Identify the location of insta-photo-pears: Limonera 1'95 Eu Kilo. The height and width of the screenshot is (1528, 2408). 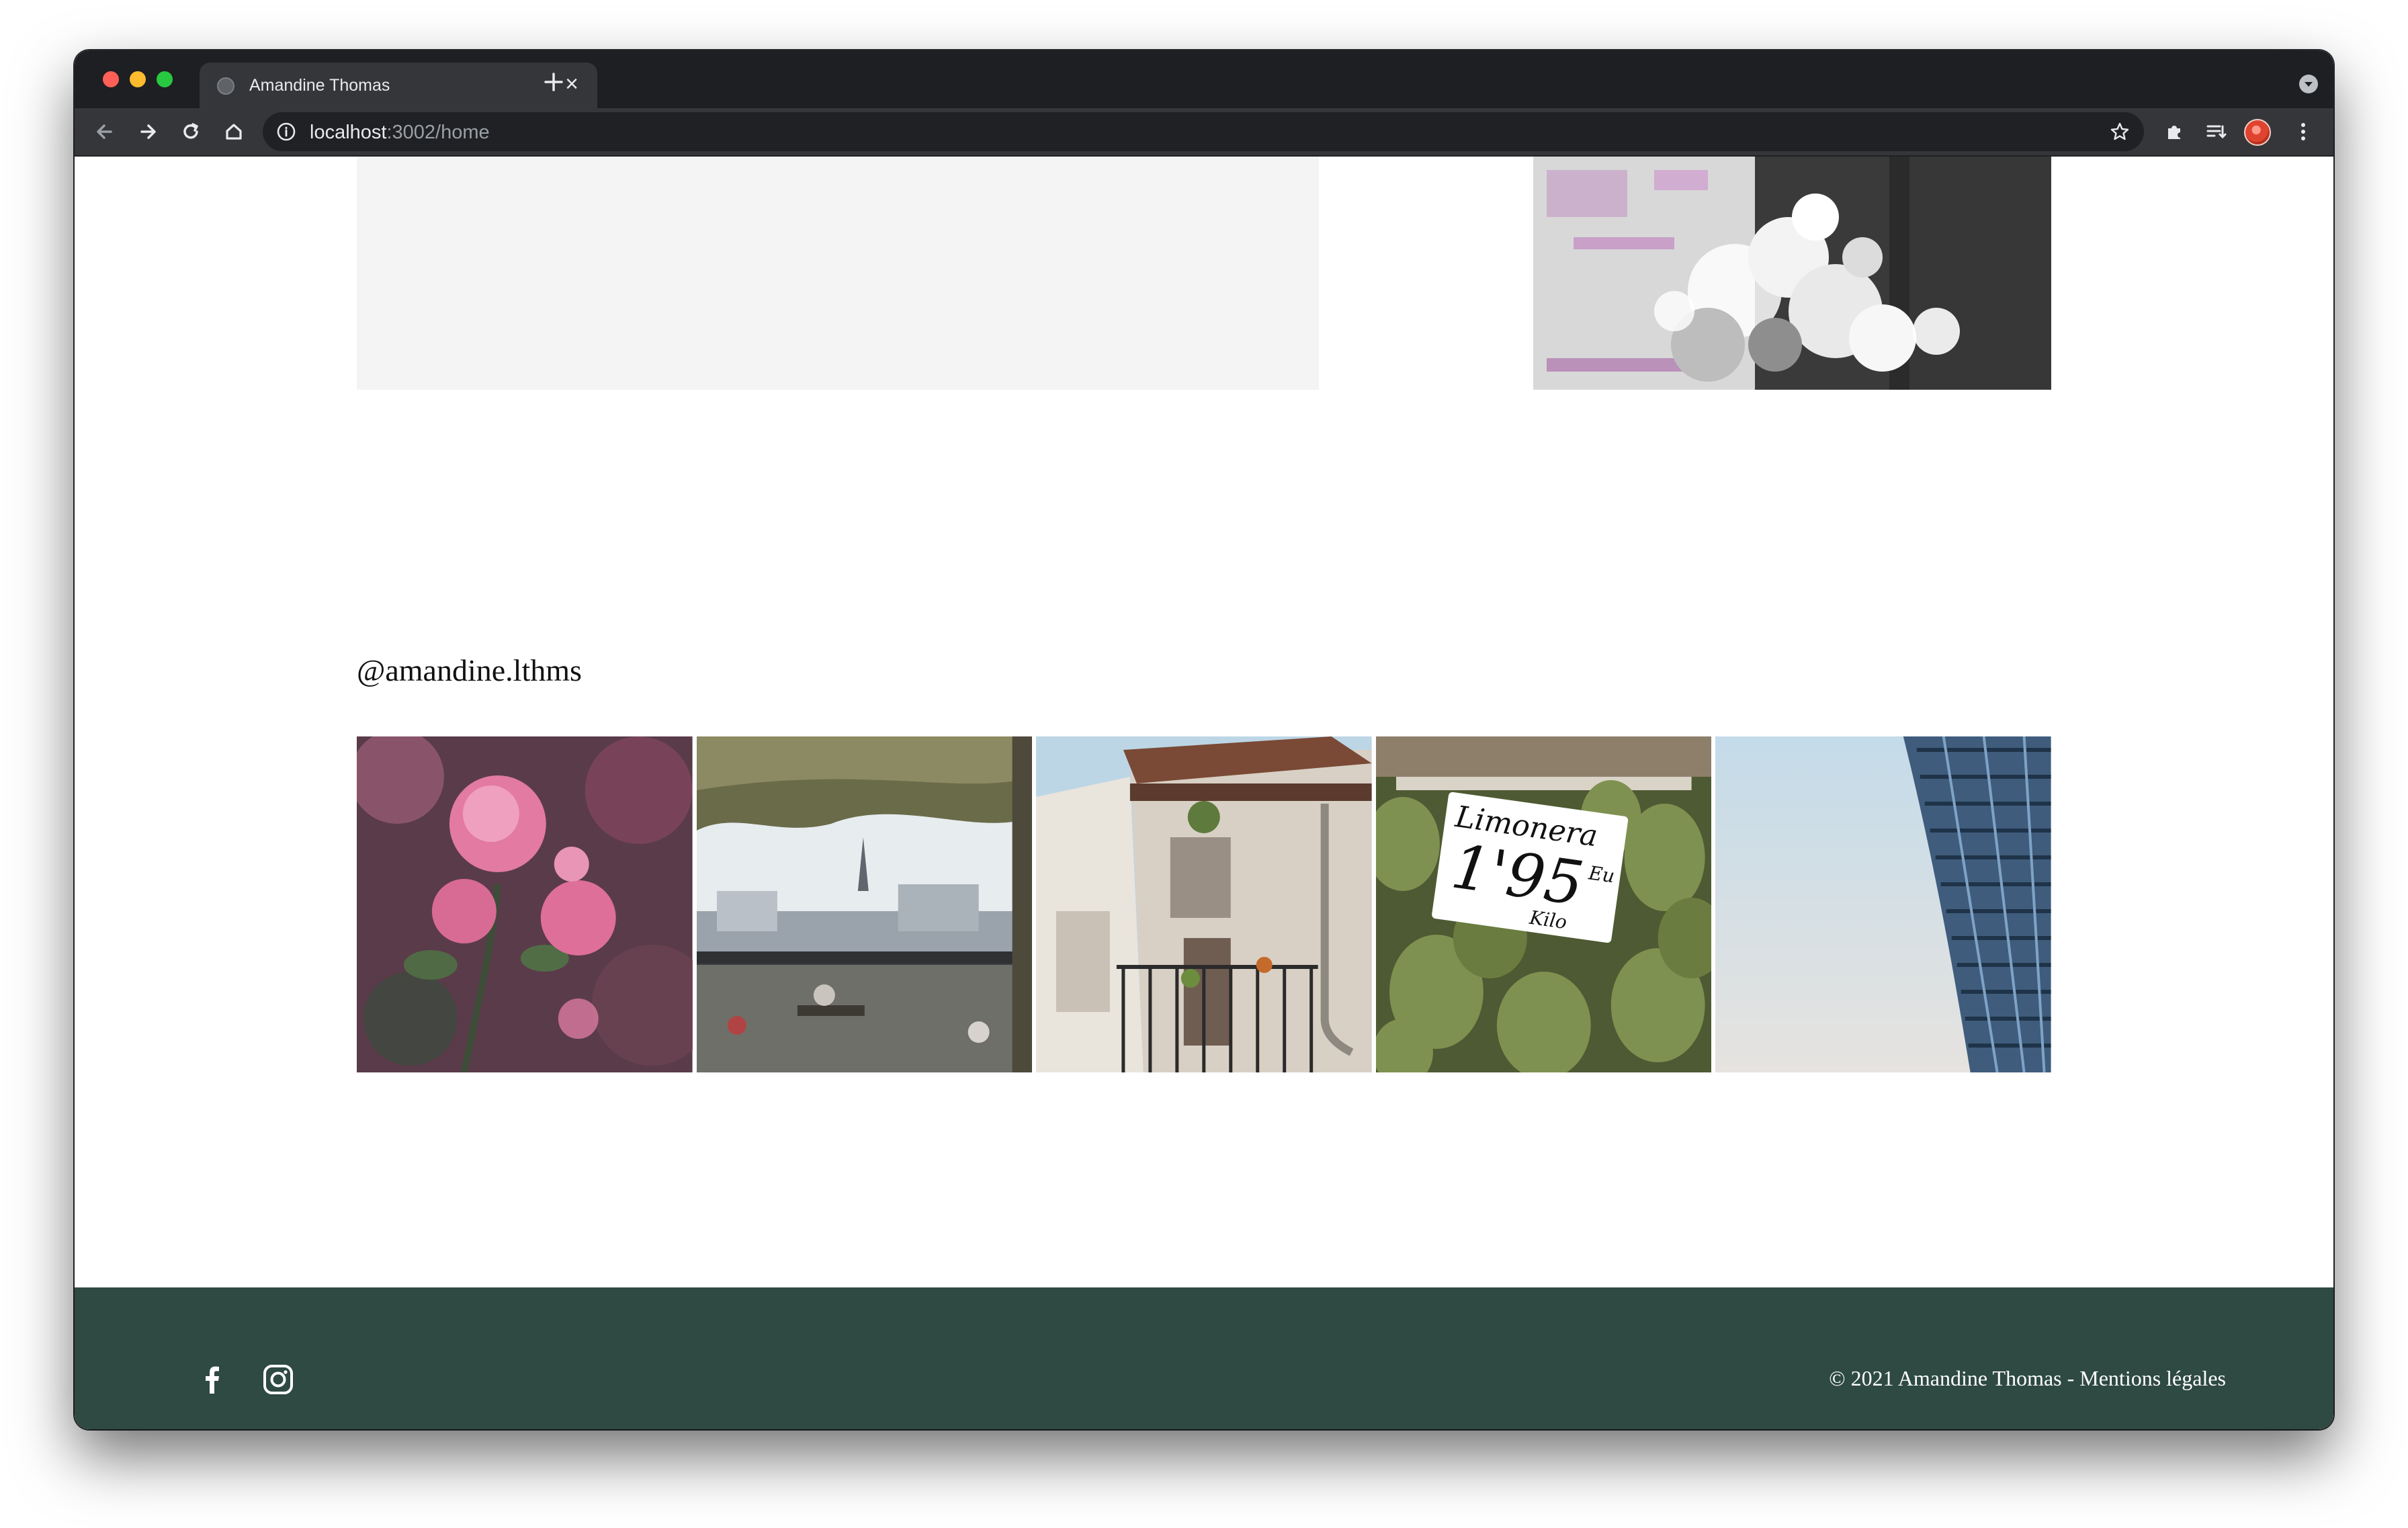
(1543, 904).